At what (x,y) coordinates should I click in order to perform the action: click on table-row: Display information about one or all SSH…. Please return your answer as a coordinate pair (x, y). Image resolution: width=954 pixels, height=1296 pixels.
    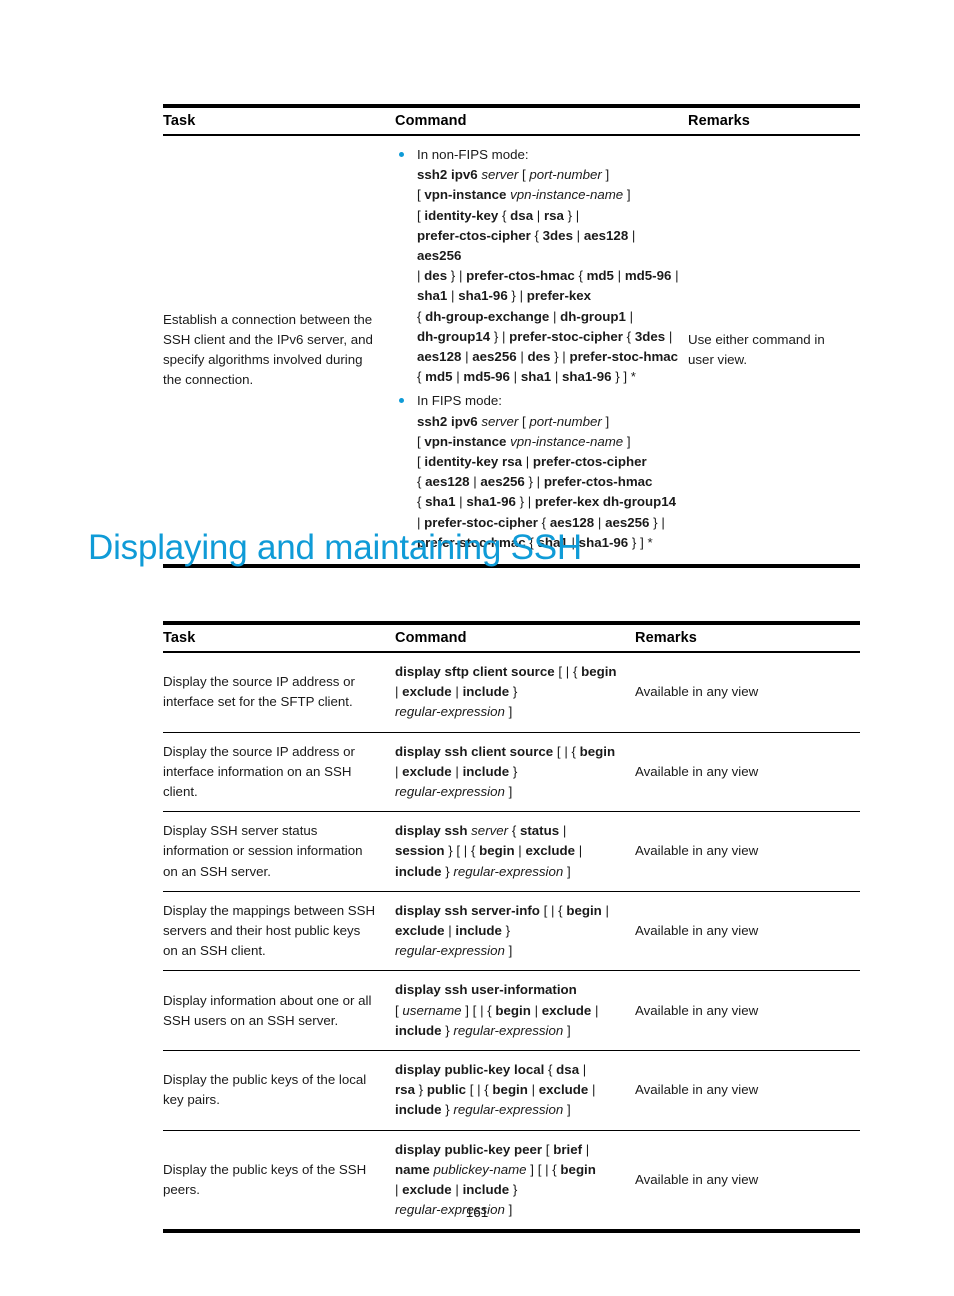
    Looking at the image, I should click on (511, 1011).